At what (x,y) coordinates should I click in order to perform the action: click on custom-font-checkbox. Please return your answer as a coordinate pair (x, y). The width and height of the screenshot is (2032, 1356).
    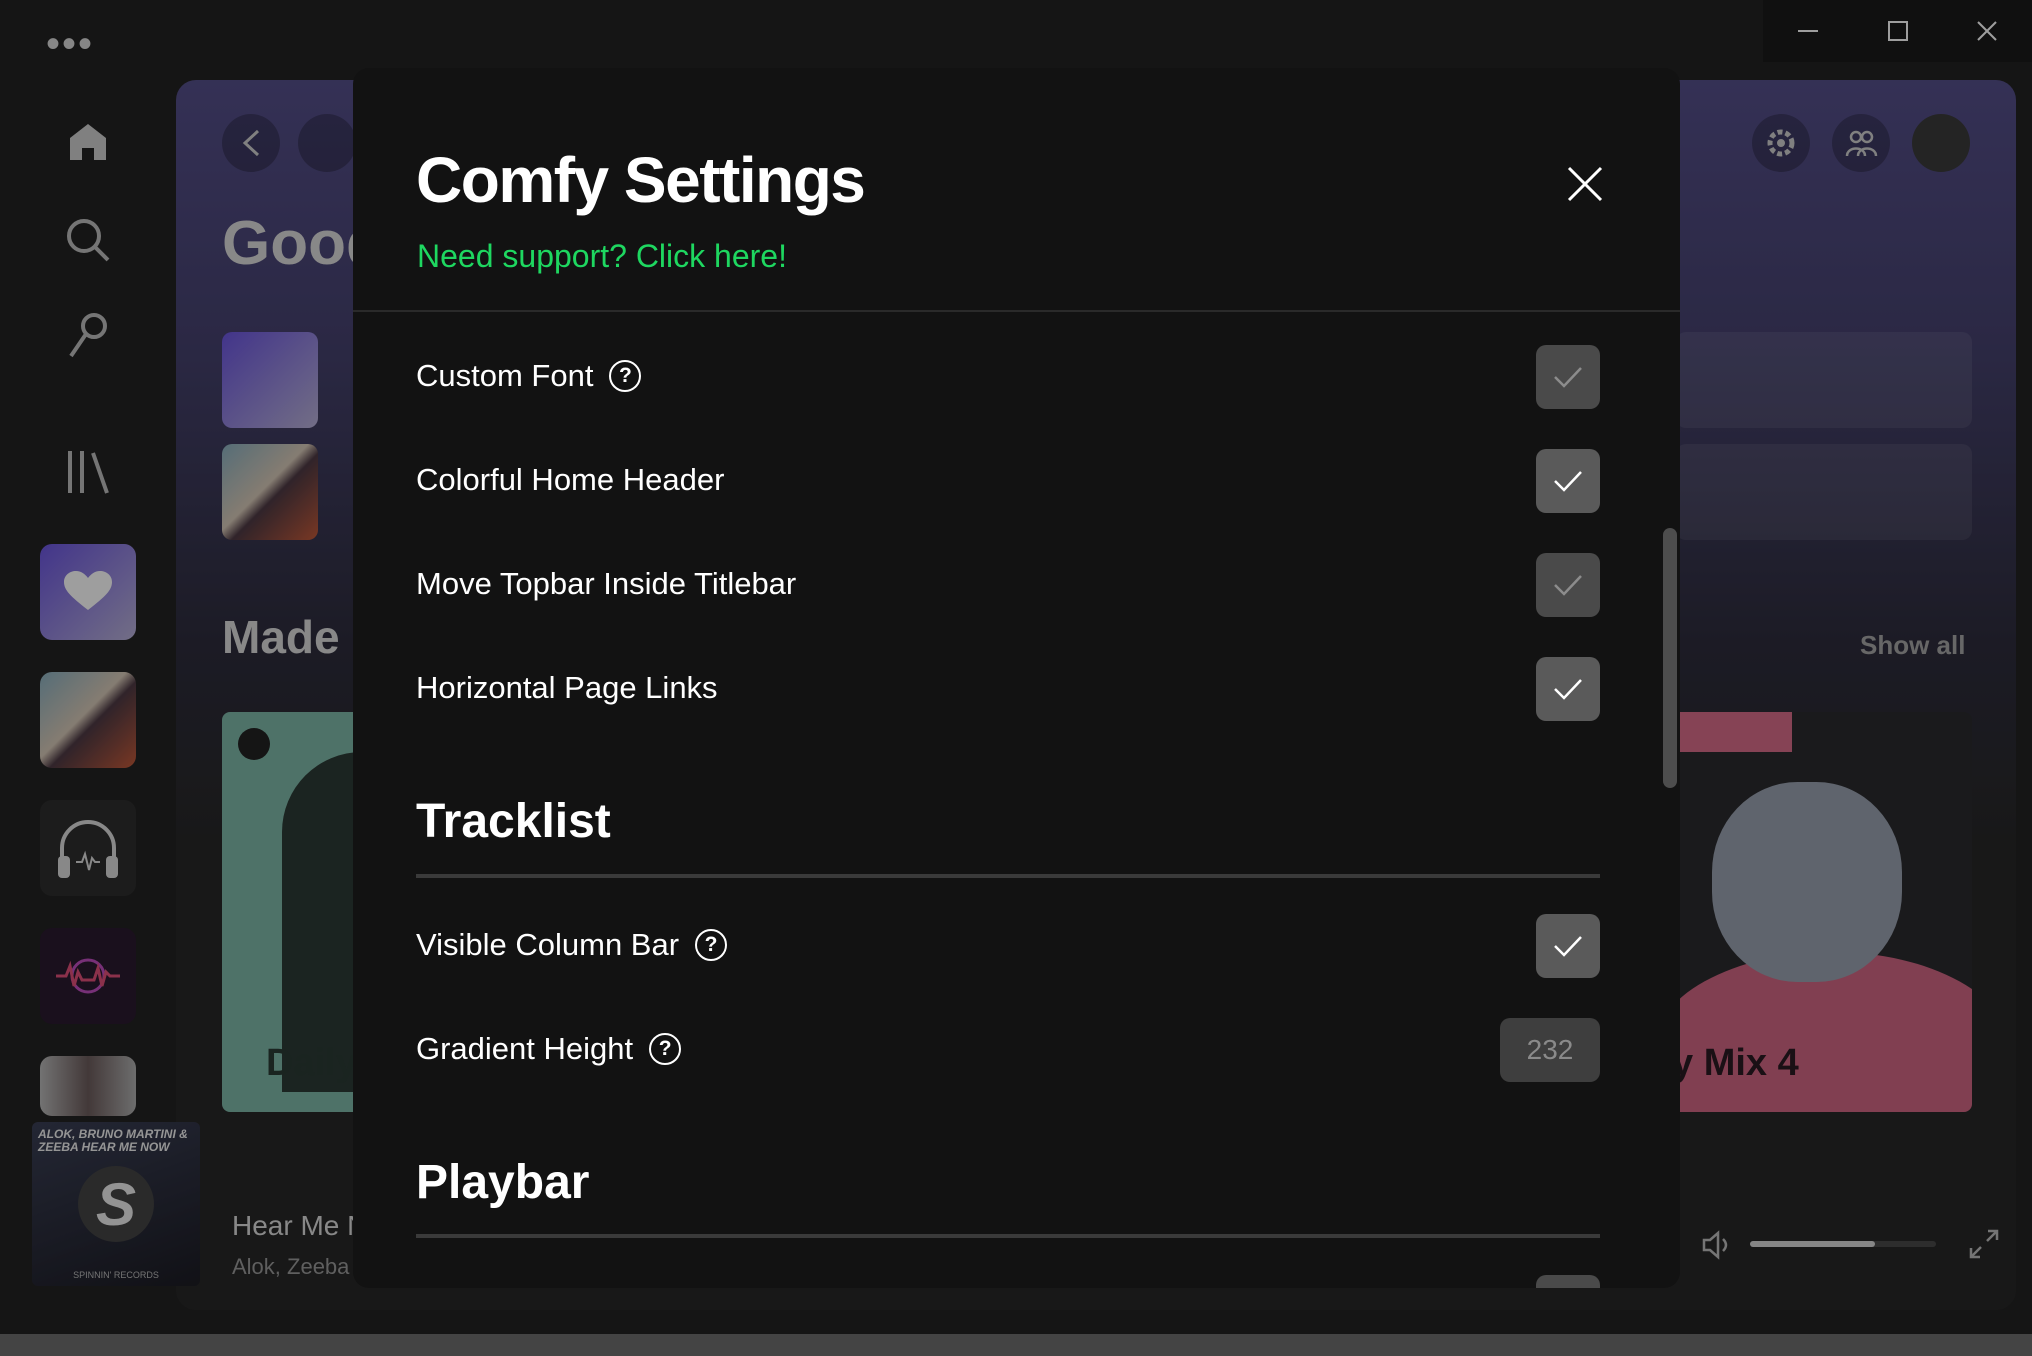
    Looking at the image, I should click on (1568, 377).